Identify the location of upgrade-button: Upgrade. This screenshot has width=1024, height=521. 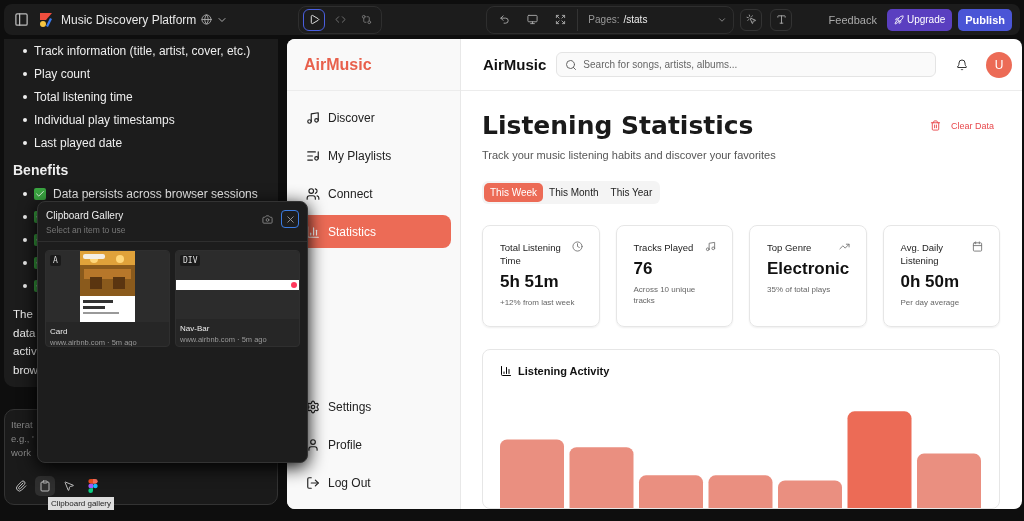
(919, 19).